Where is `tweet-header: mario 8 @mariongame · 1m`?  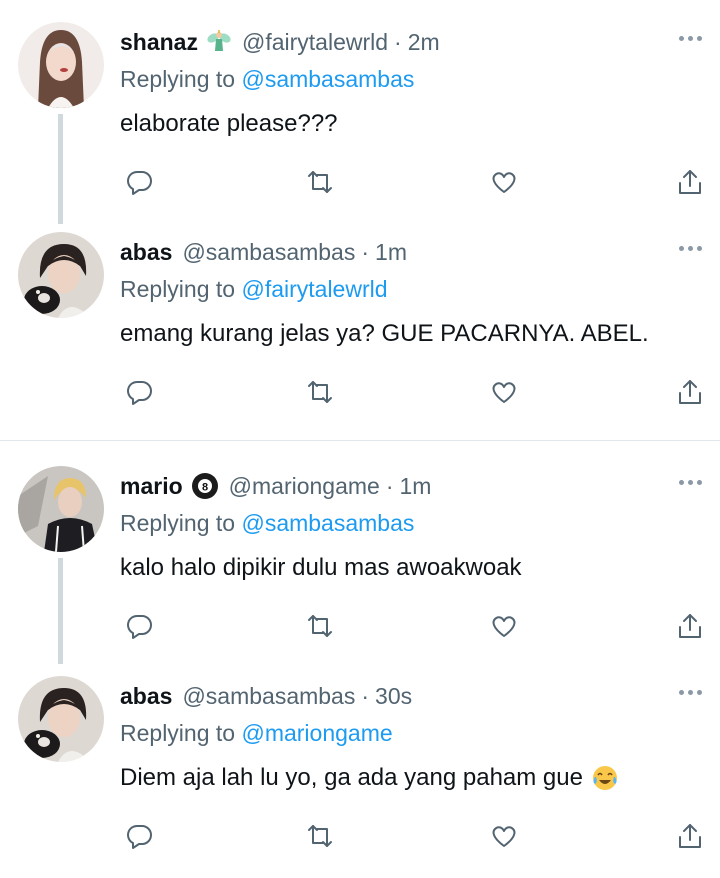 tweet-header: mario 8 @mariongame · 1m is located at coordinates (275, 486).